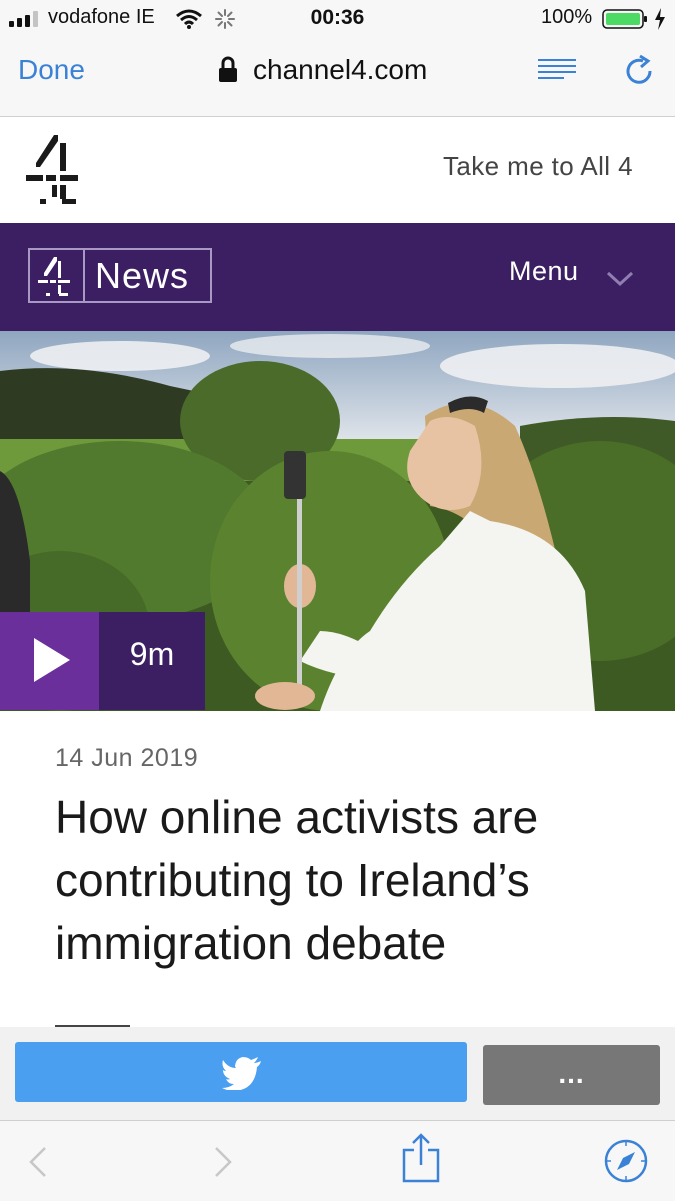  Describe the element at coordinates (53, 170) in the screenshot. I see `channel4-logo` at that location.